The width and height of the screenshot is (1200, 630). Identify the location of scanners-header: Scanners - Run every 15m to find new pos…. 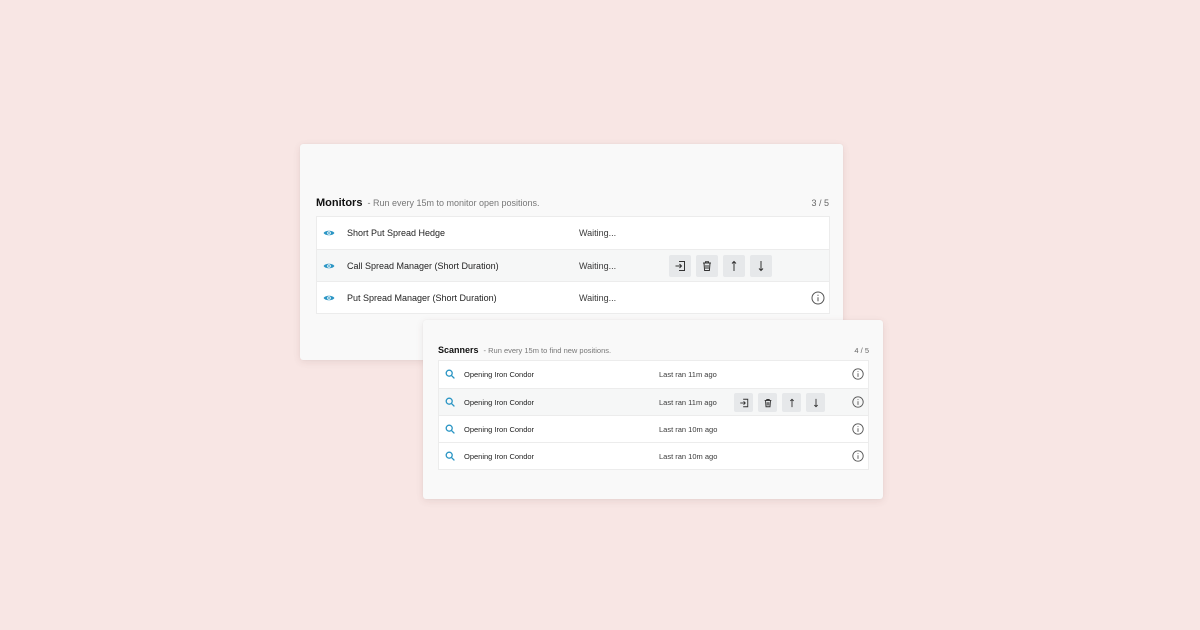
(653, 350).